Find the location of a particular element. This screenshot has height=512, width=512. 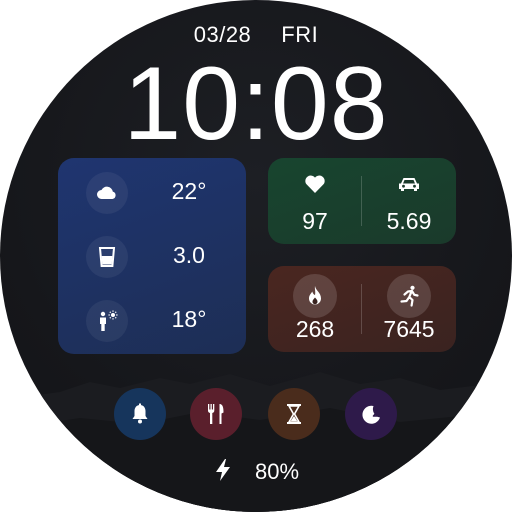

water-glass-icon is located at coordinates (107, 257).